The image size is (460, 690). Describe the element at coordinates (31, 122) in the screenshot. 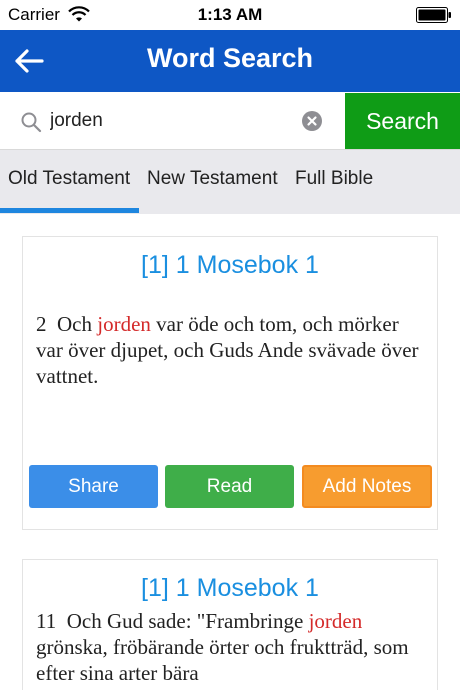

I see `search-icon` at that location.